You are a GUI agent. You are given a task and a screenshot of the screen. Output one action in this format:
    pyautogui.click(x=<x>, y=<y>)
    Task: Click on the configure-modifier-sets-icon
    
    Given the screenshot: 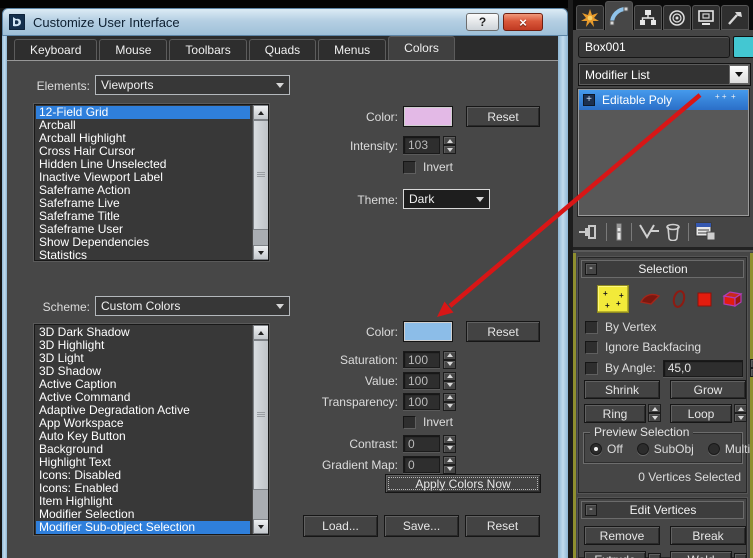 What is the action you would take?
    pyautogui.click(x=705, y=231)
    